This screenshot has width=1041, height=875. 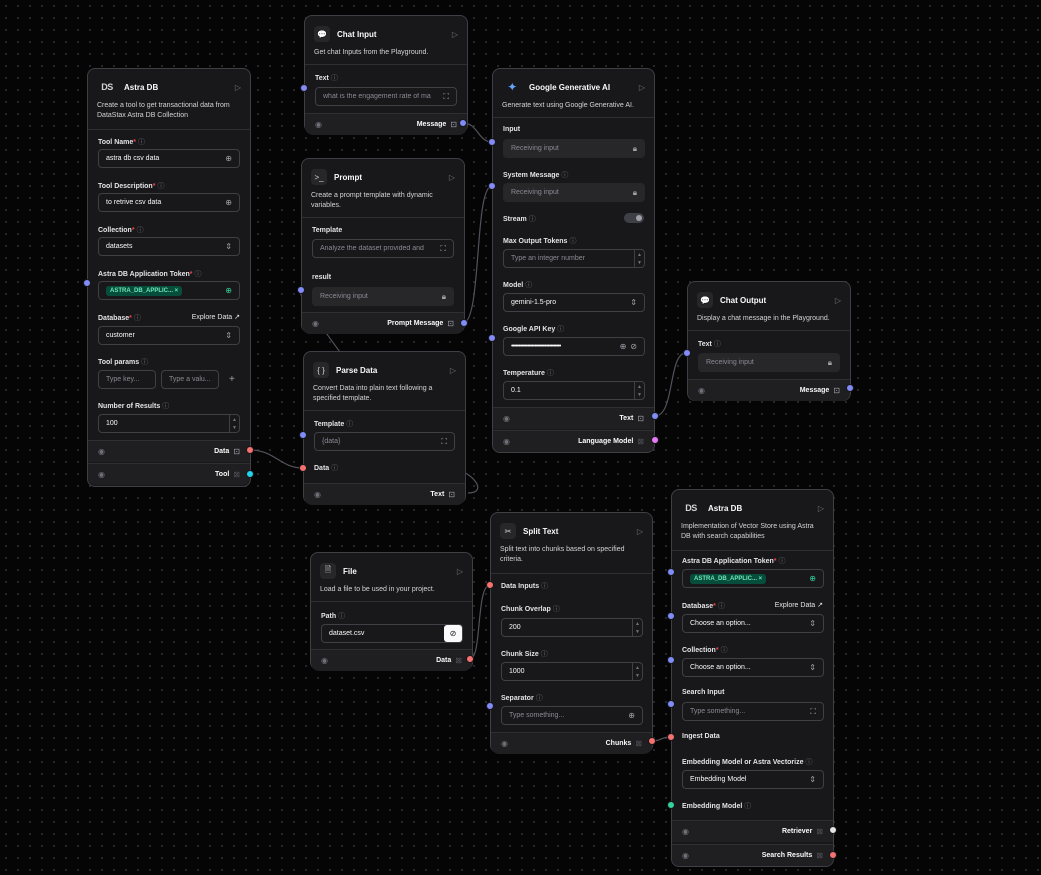 I want to click on stream-toggle, so click(x=634, y=218).